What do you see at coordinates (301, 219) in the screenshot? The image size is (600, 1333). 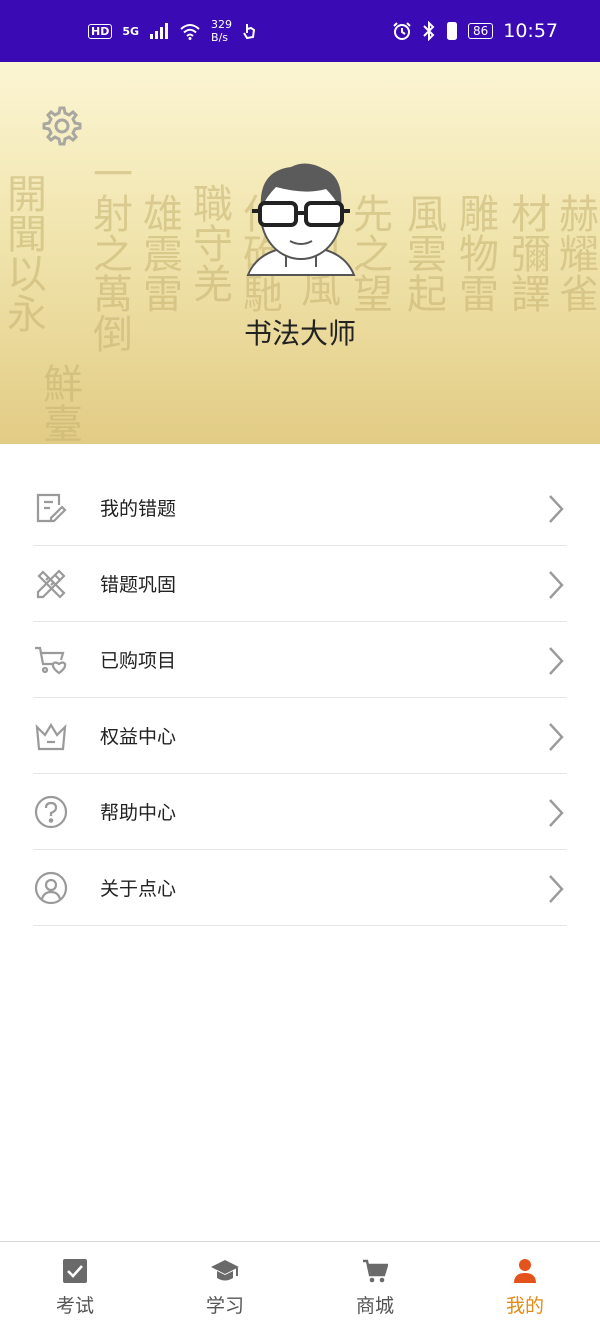 I see `avatar` at bounding box center [301, 219].